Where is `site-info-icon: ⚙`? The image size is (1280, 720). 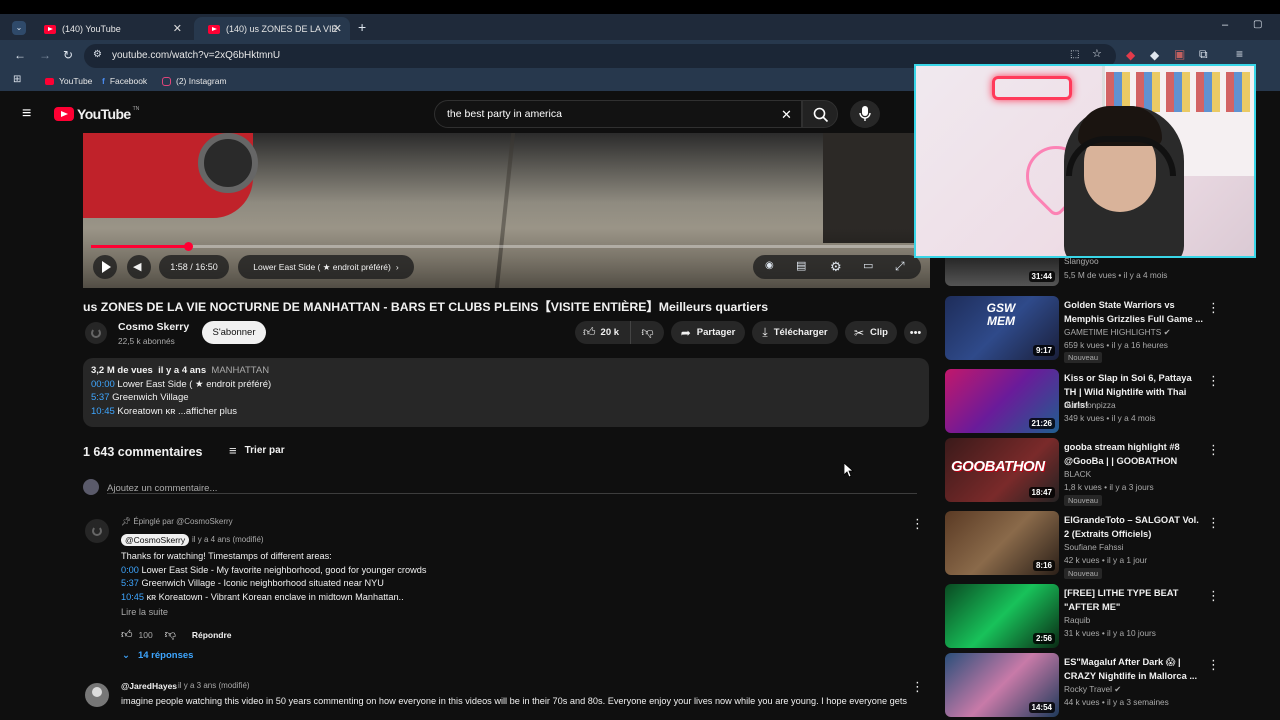 site-info-icon: ⚙ is located at coordinates (97, 55).